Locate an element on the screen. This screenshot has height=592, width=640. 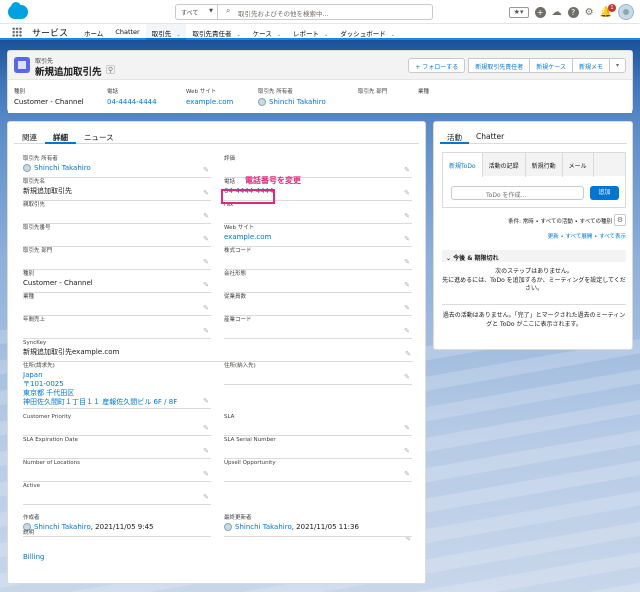
nav-item-3: 取引先責任者 ⌄ is located at coordinates (216, 32).